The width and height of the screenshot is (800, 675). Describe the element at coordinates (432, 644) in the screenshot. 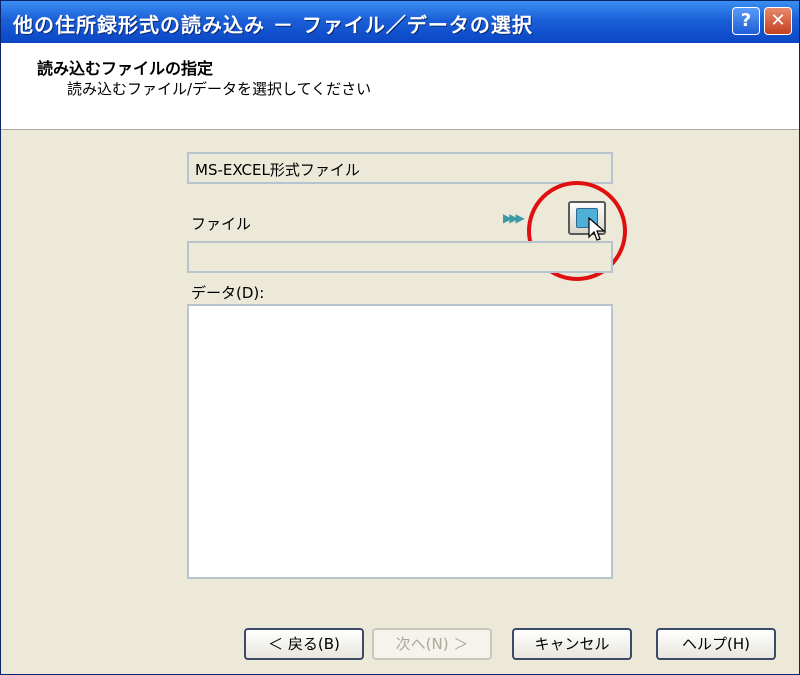

I see `next-button: 次へ(N) ＞` at that location.